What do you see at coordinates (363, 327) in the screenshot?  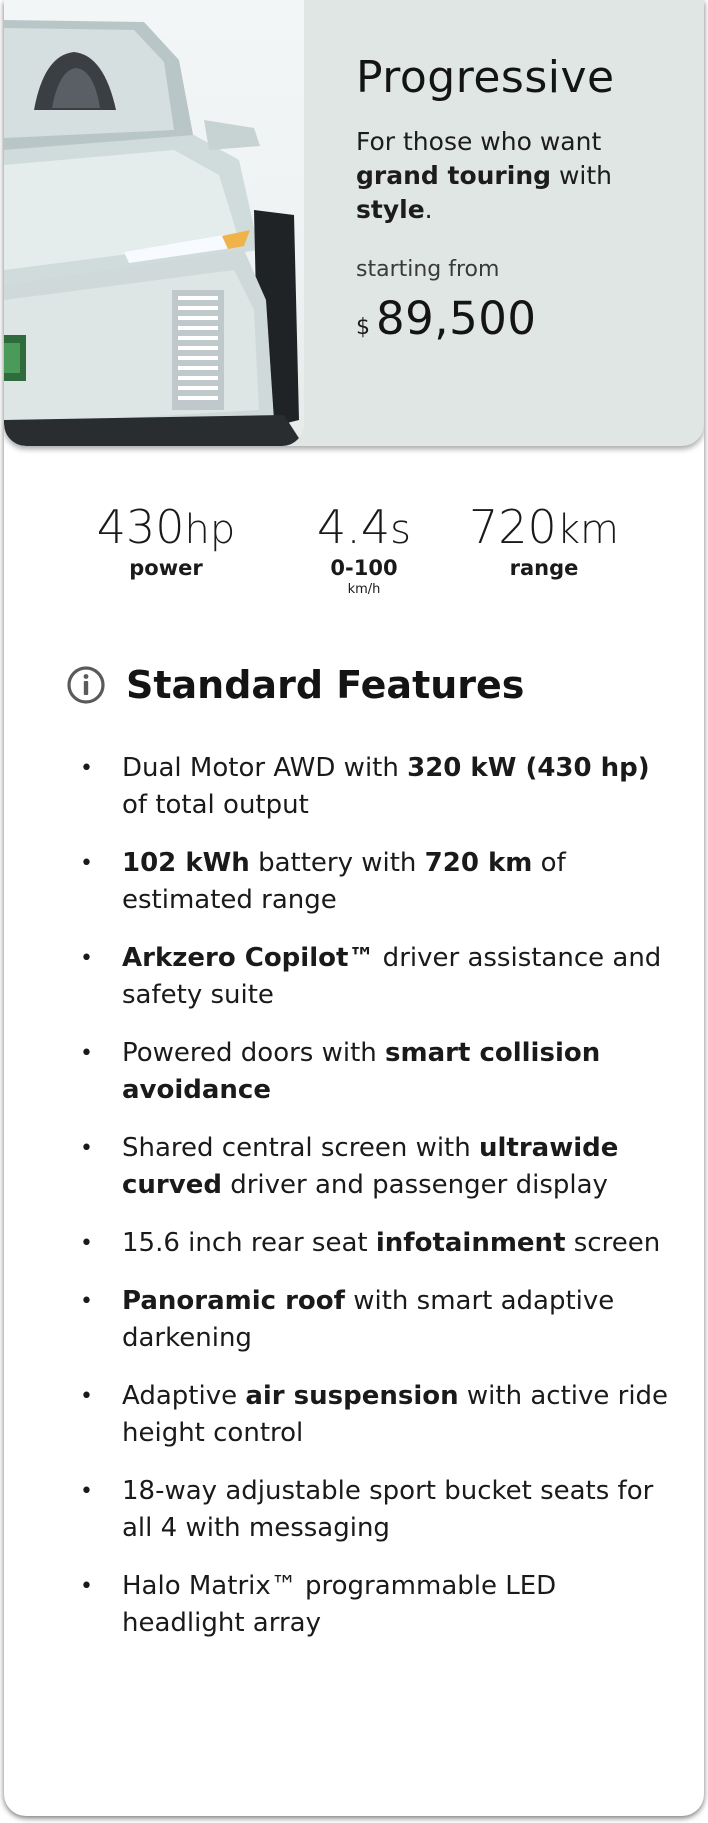 I see `price-currency: $` at bounding box center [363, 327].